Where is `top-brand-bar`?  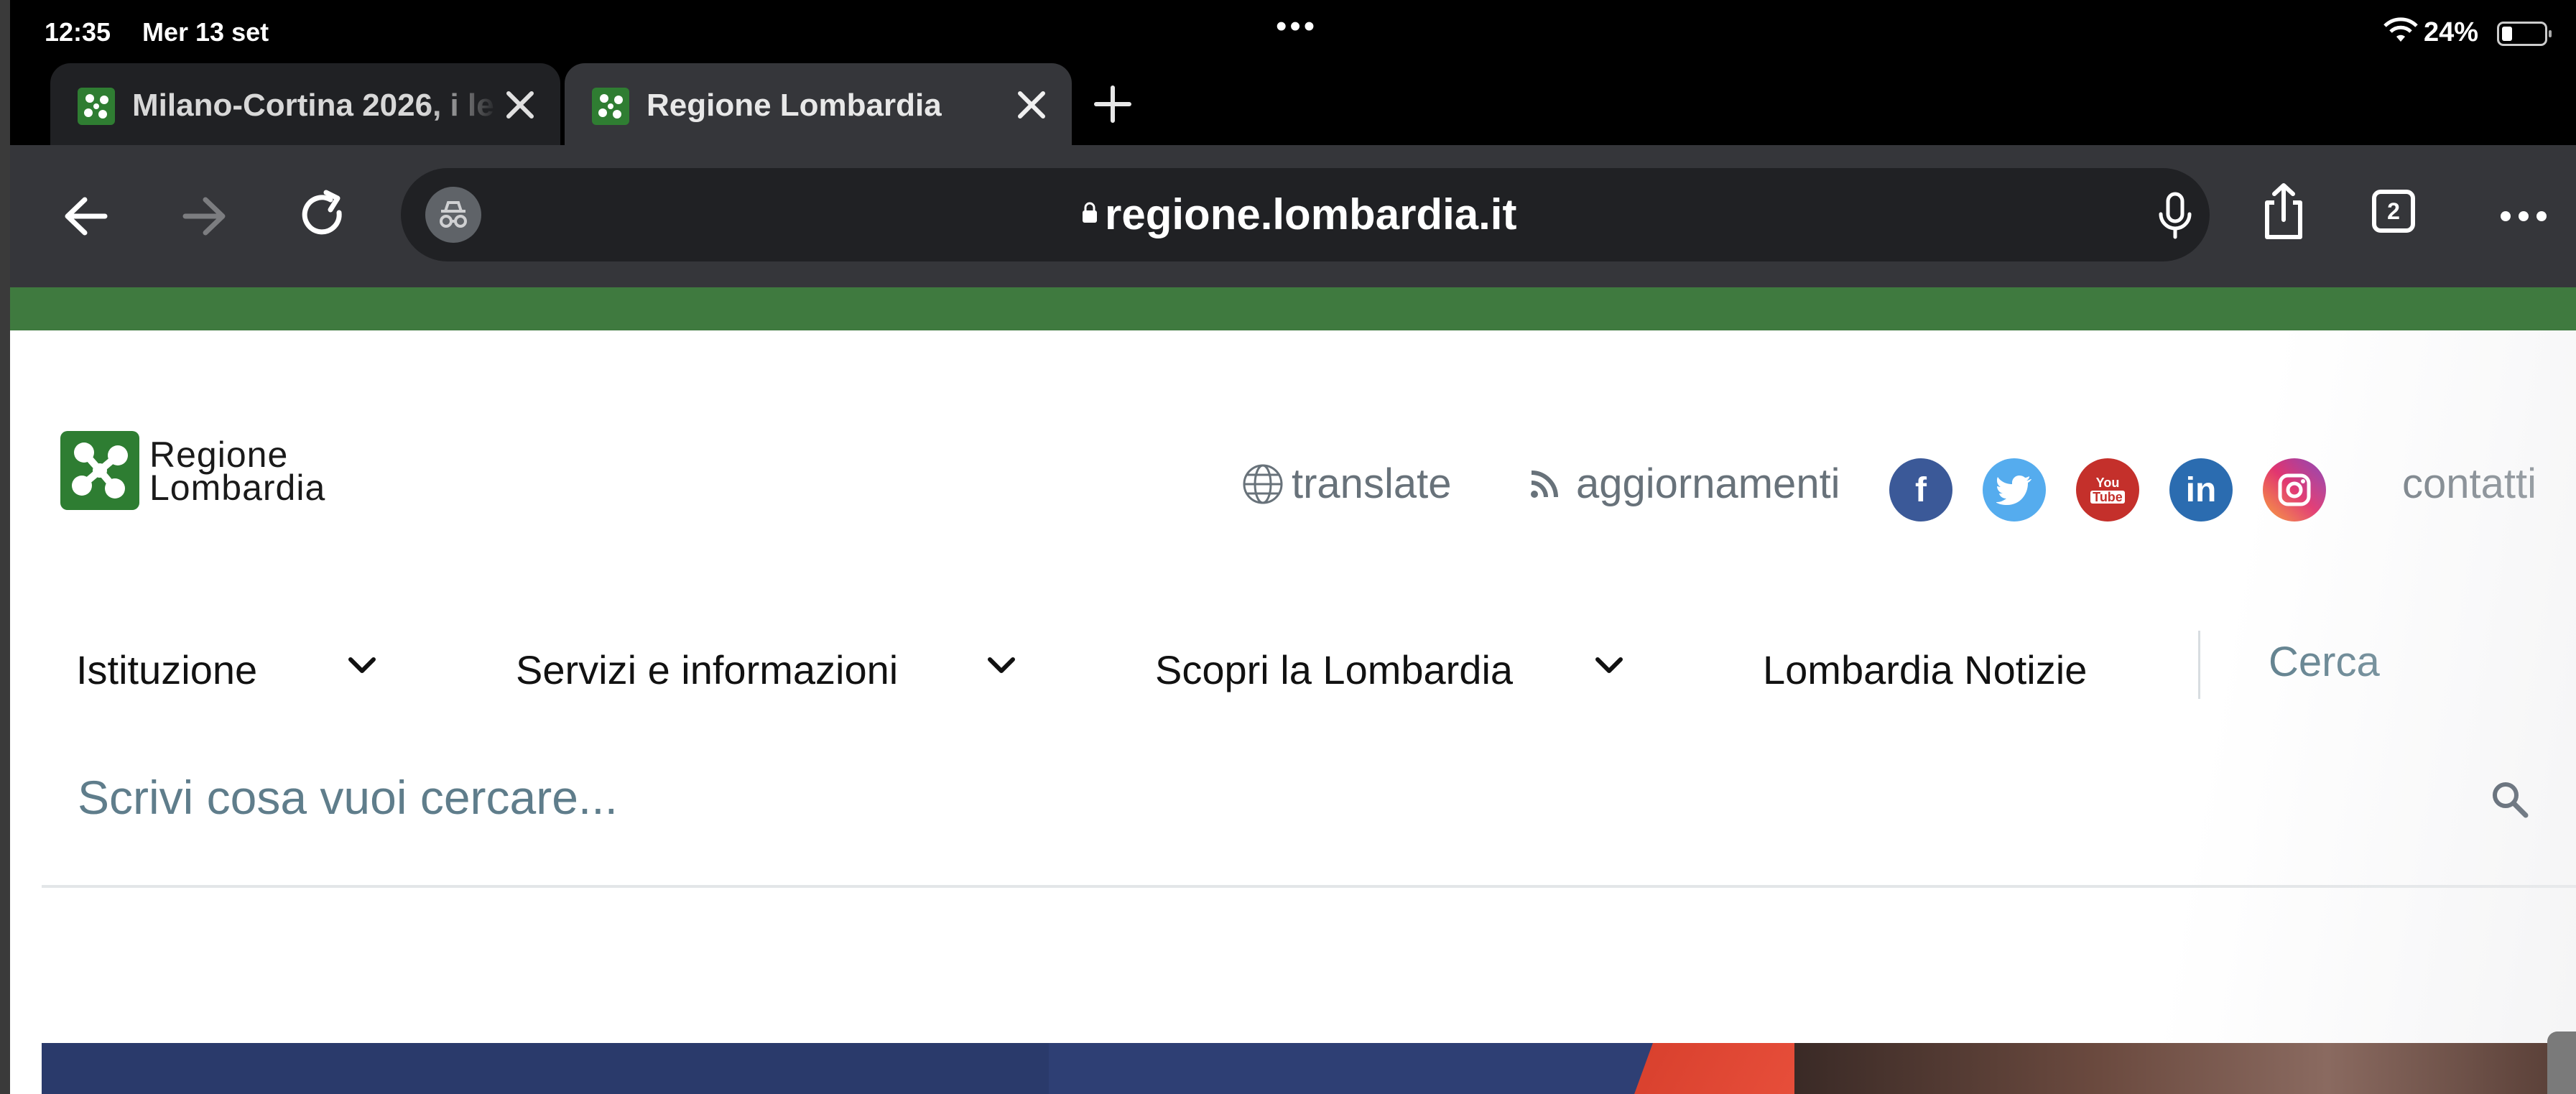
top-brand-bar is located at coordinates (1293, 308).